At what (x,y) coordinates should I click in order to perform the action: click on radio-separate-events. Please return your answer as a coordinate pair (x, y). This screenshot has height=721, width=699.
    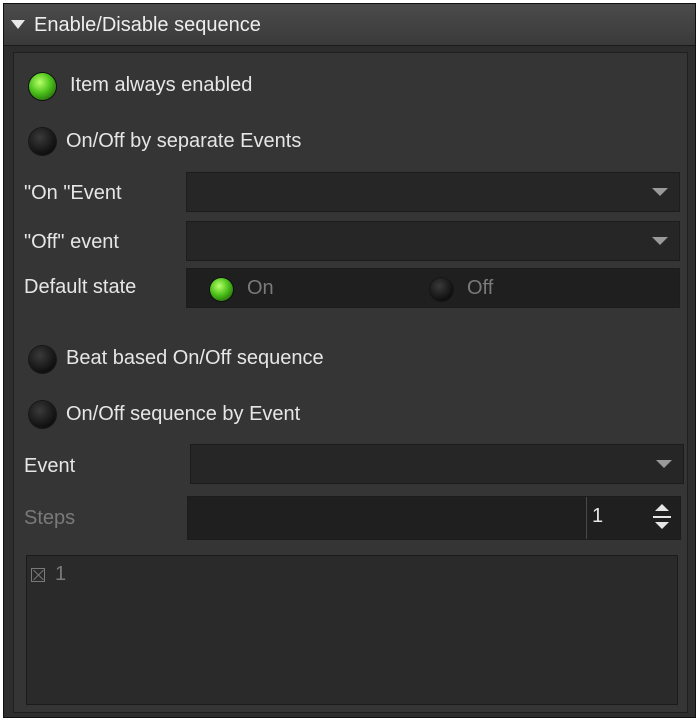
    Looking at the image, I should click on (42, 141).